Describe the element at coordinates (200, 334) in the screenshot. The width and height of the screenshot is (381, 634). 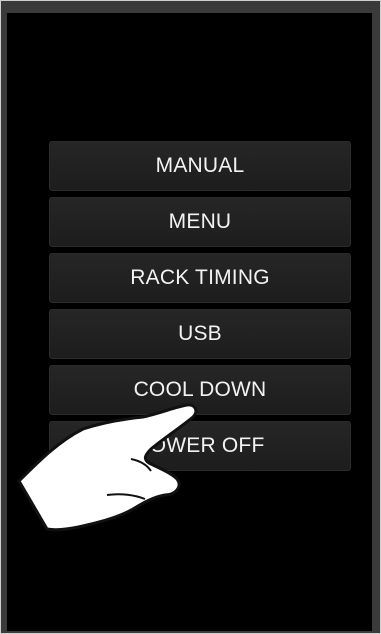
I see `usb-button: USB` at that location.